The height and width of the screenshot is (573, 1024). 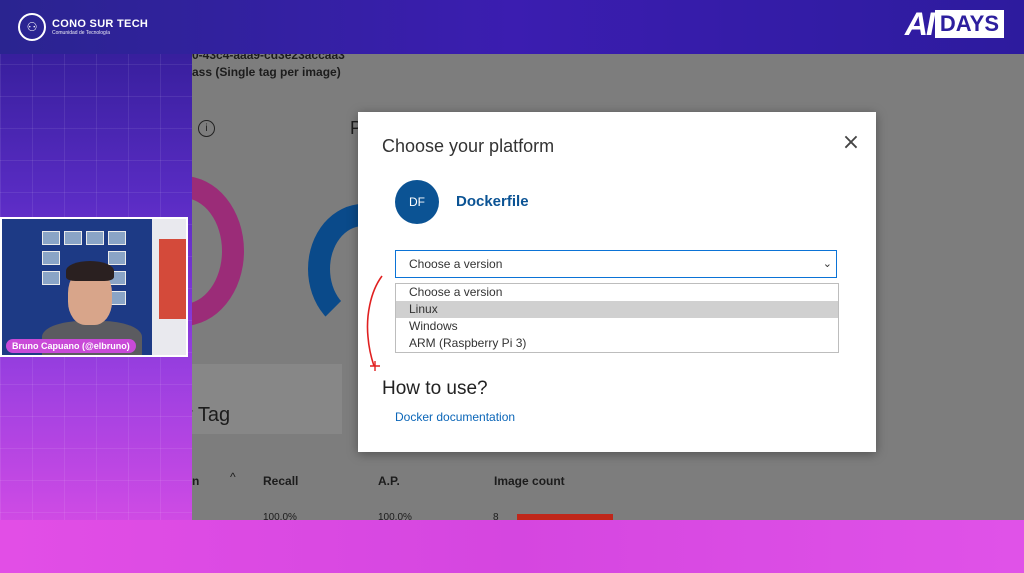 What do you see at coordinates (468, 146) in the screenshot?
I see `dialog-title: Choose your platform` at bounding box center [468, 146].